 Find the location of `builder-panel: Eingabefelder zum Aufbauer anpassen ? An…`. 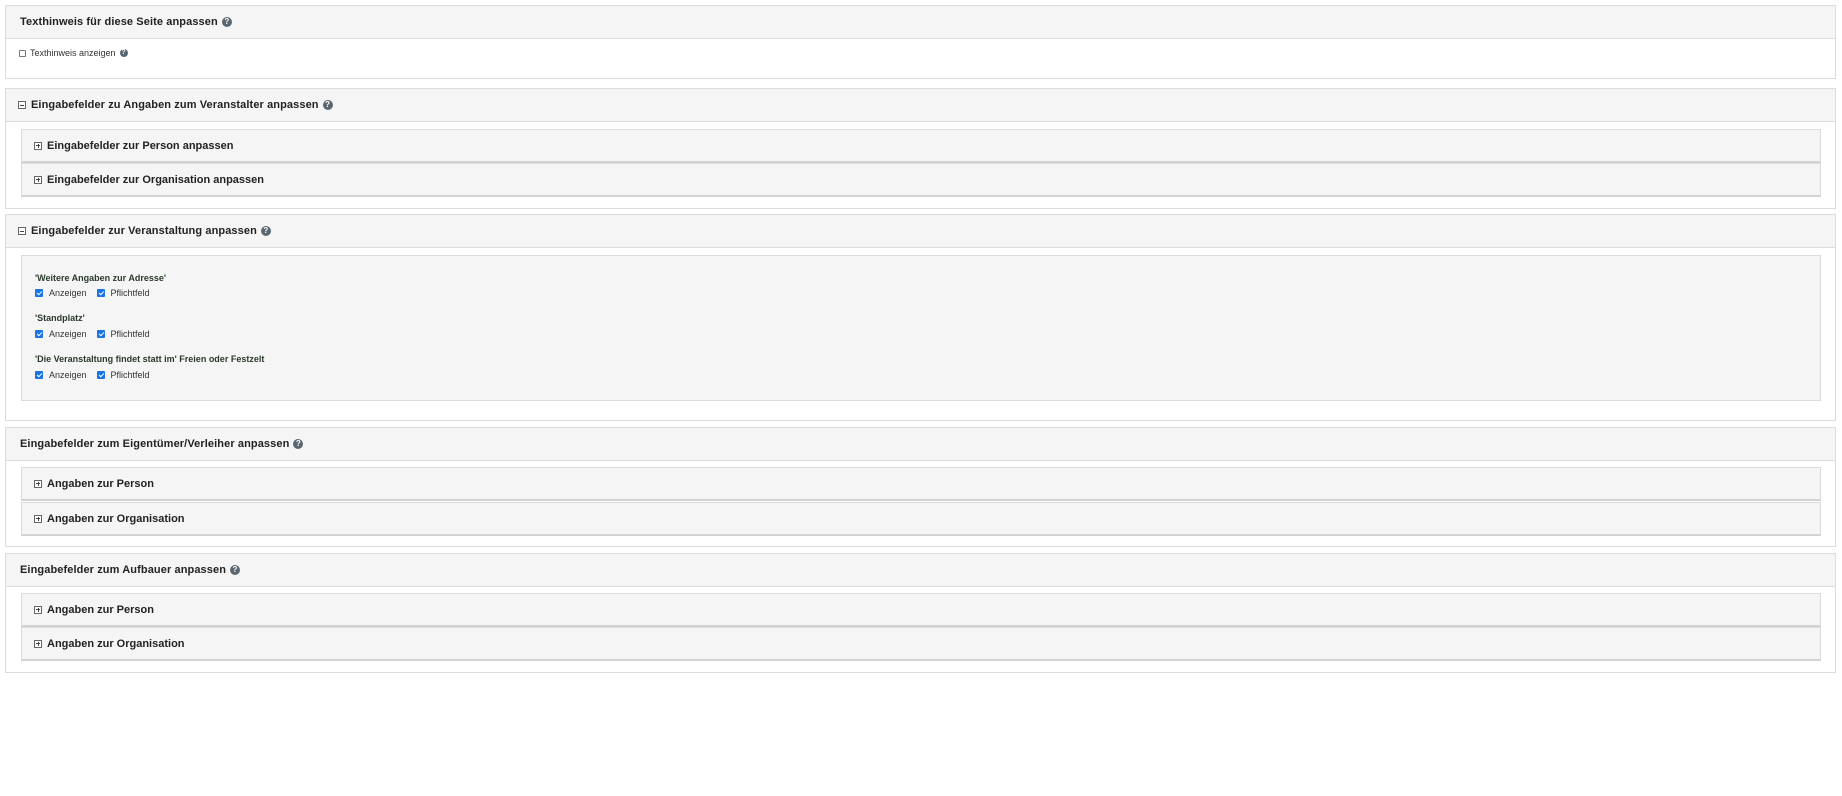

builder-panel: Eingabefelder zum Aufbauer anpassen ? An… is located at coordinates (920, 613).